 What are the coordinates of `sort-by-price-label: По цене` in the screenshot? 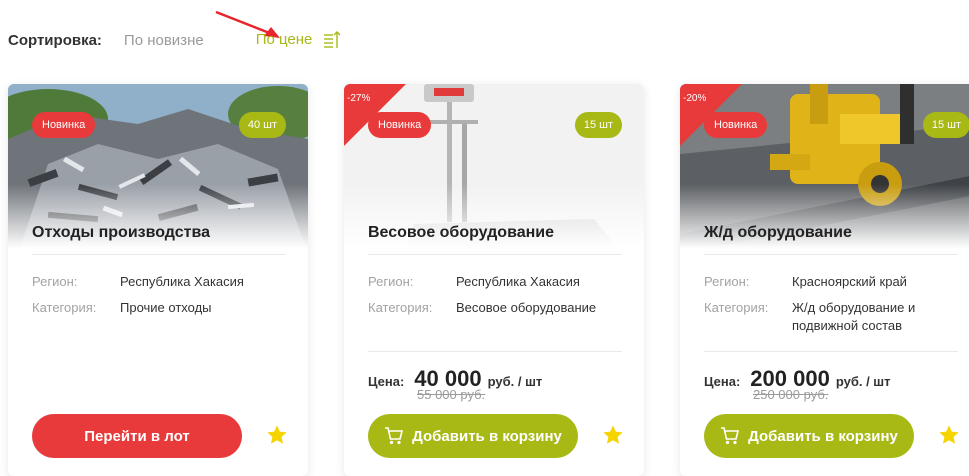 It's located at (284, 39).